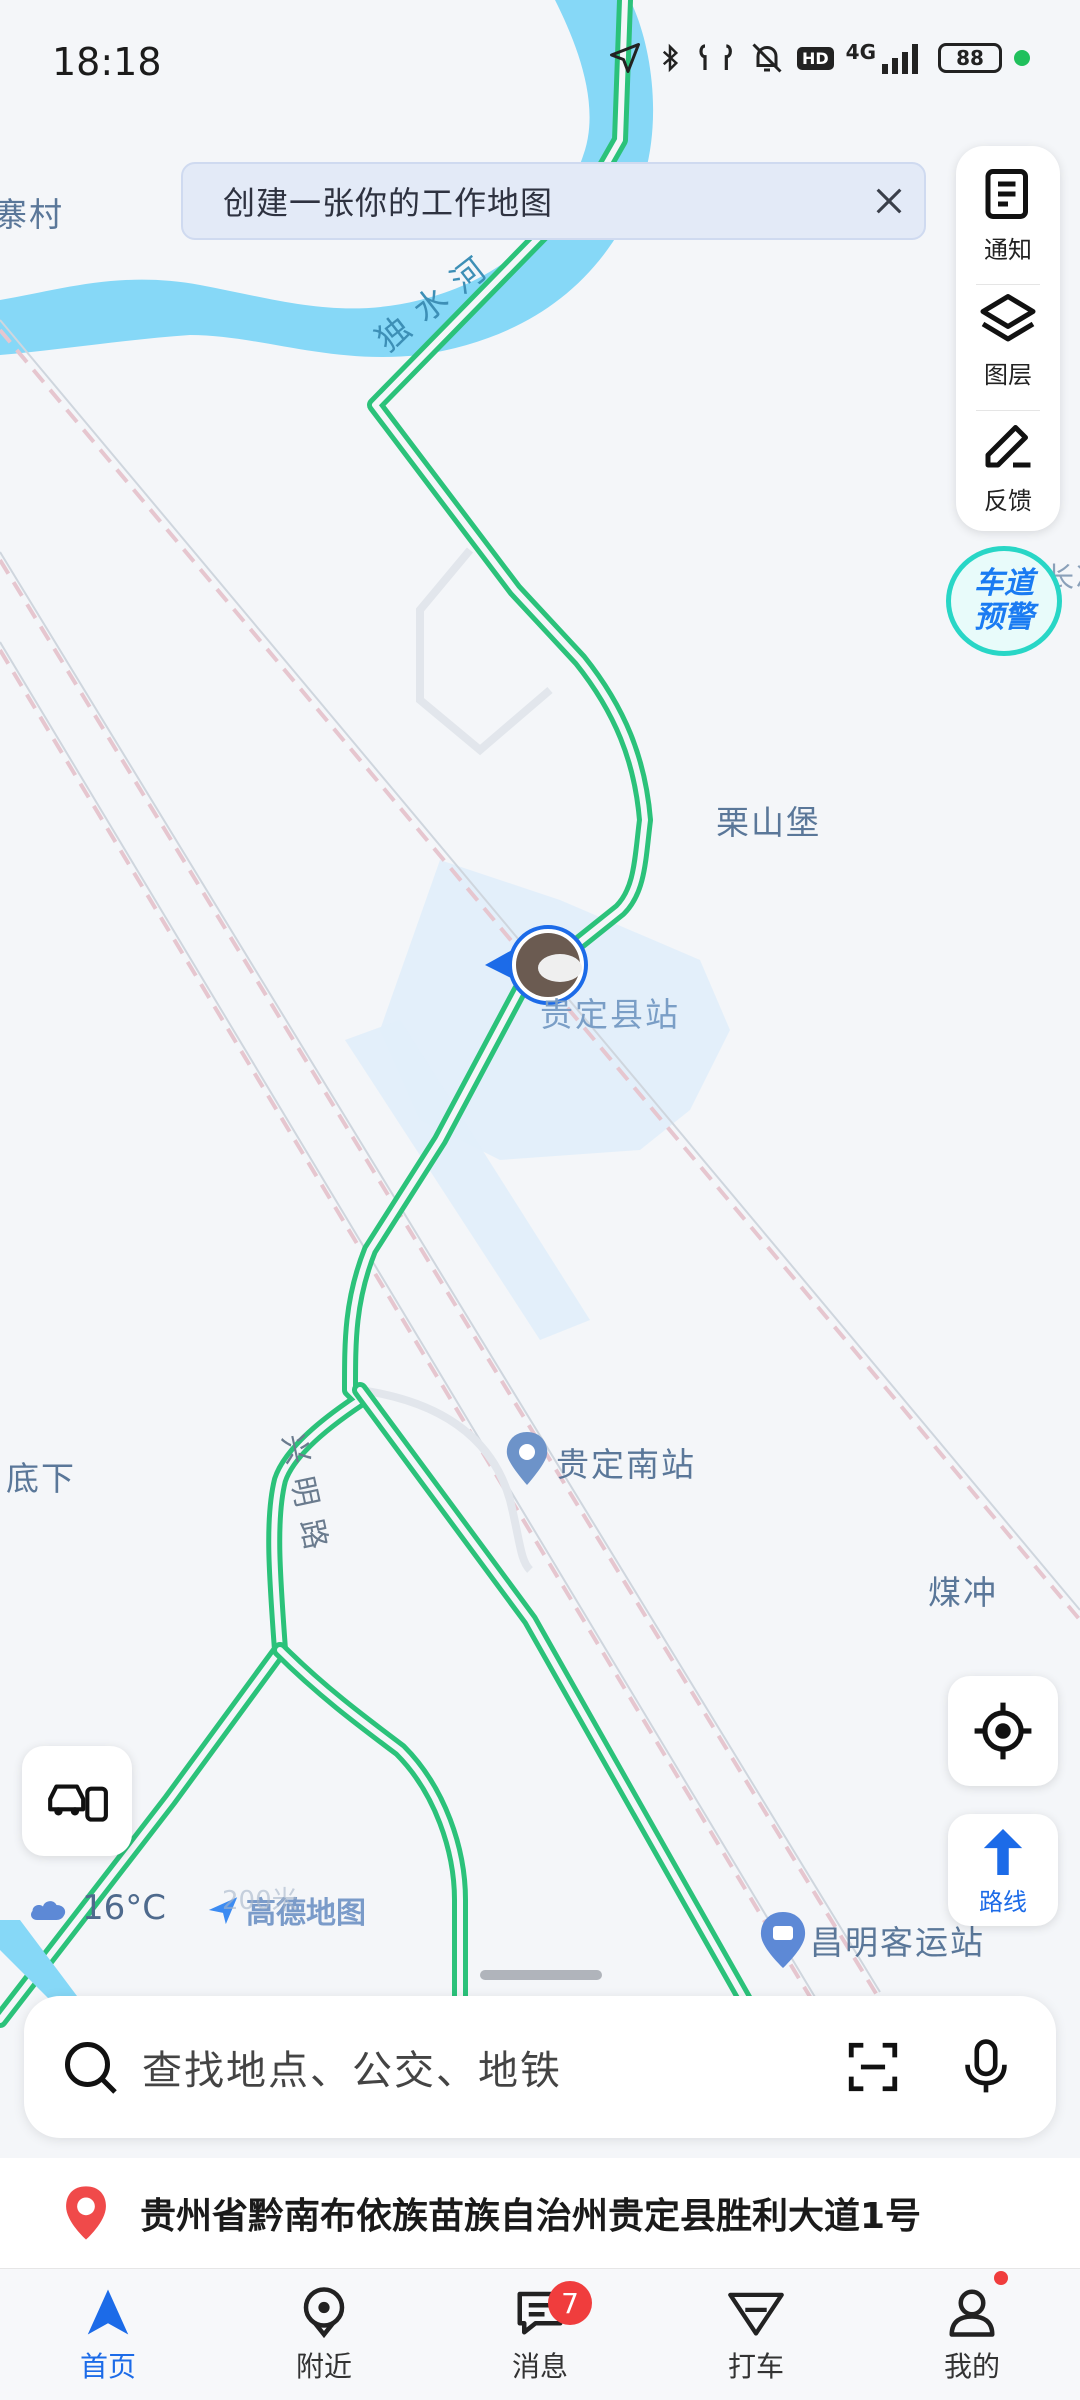  What do you see at coordinates (124, 1908) in the screenshot?
I see `temperature: 16°C` at bounding box center [124, 1908].